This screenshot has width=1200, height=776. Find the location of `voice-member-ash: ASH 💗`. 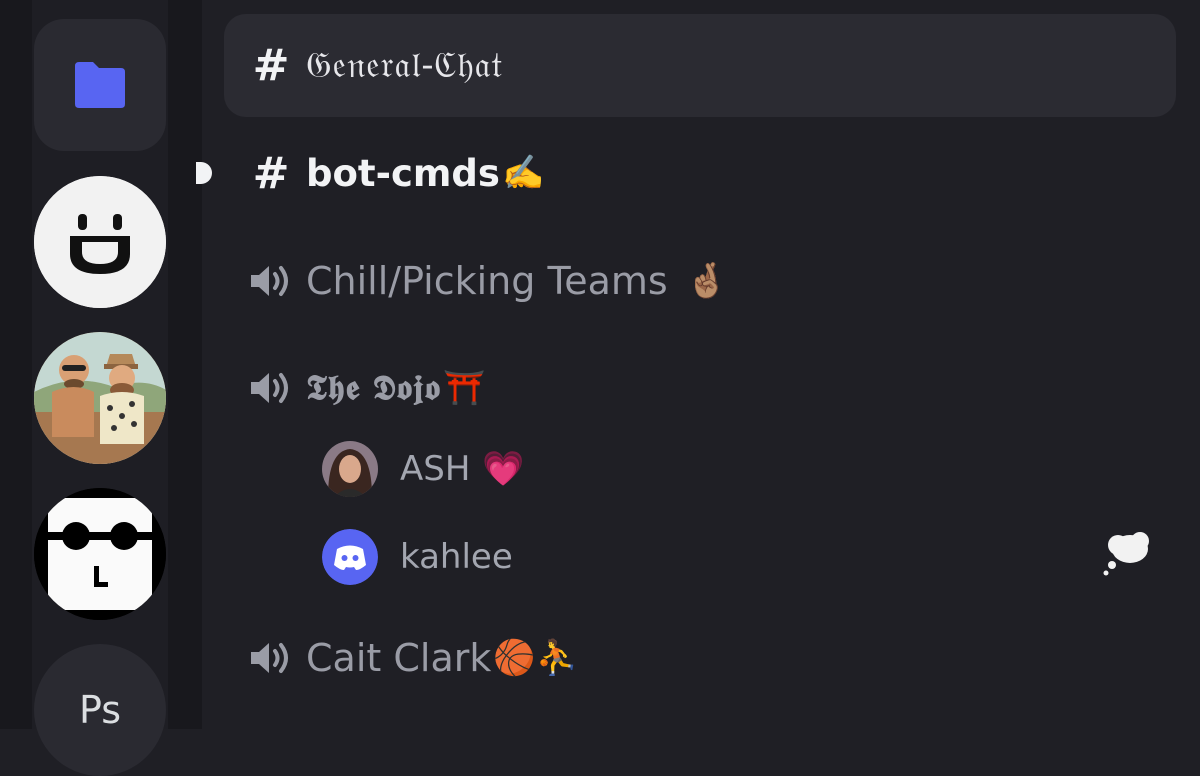

voice-member-ash: ASH 💗 is located at coordinates (423, 469).